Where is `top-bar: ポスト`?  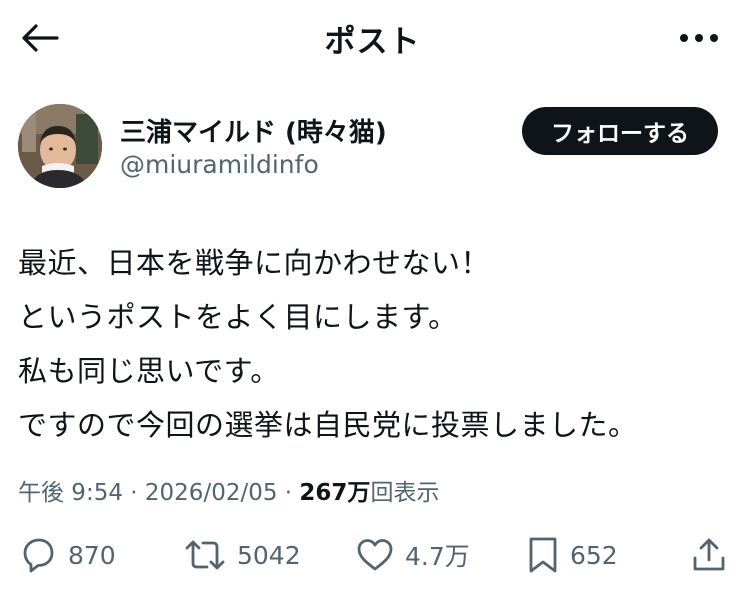
top-bar: ポスト is located at coordinates (372, 39).